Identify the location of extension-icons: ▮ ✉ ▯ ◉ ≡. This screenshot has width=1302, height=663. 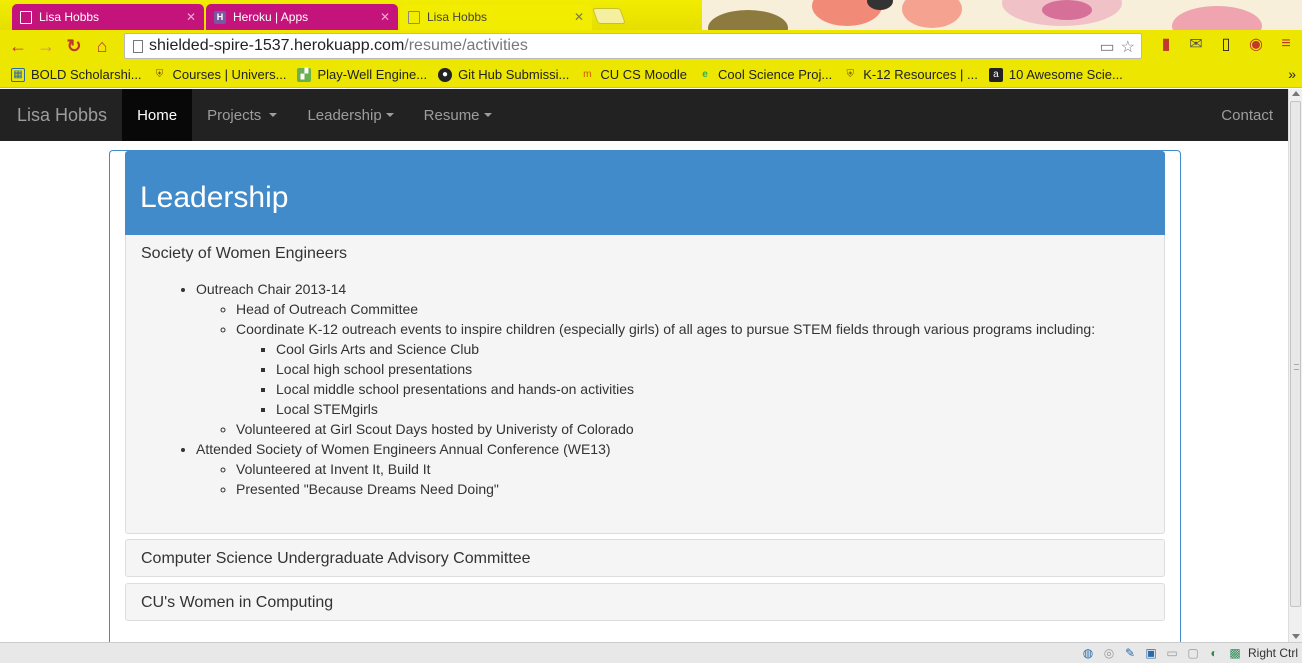
(1226, 44).